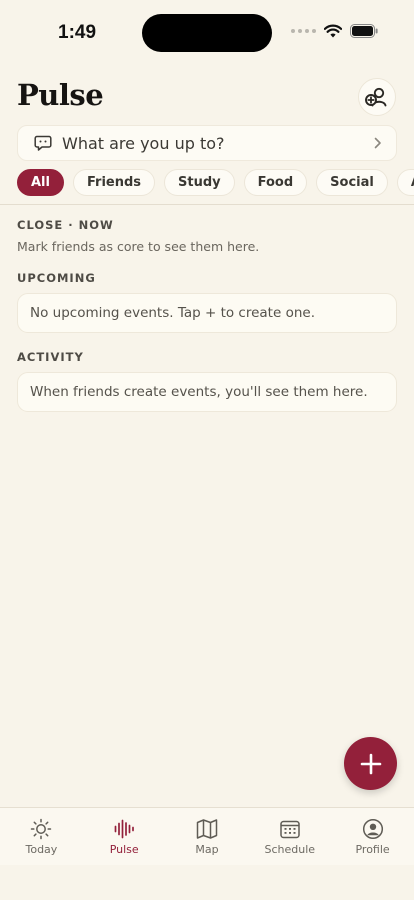 The image size is (414, 900). What do you see at coordinates (352, 182) in the screenshot?
I see `chip-social: Social` at bounding box center [352, 182].